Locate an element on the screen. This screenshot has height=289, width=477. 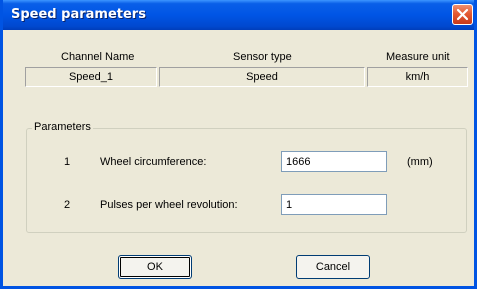
channel-name-cell: Speed_1 is located at coordinates (91, 77).